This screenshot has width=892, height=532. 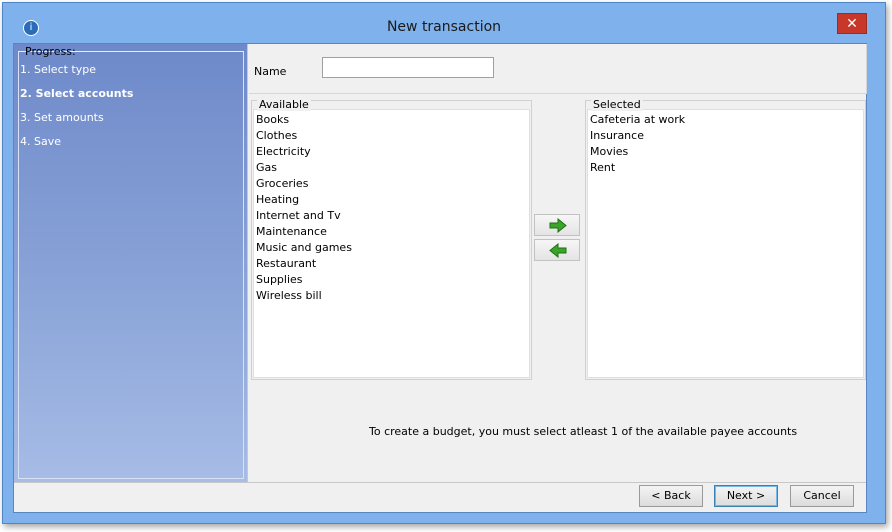 I want to click on available-list-item: Internet and Tv, so click(x=391, y=216).